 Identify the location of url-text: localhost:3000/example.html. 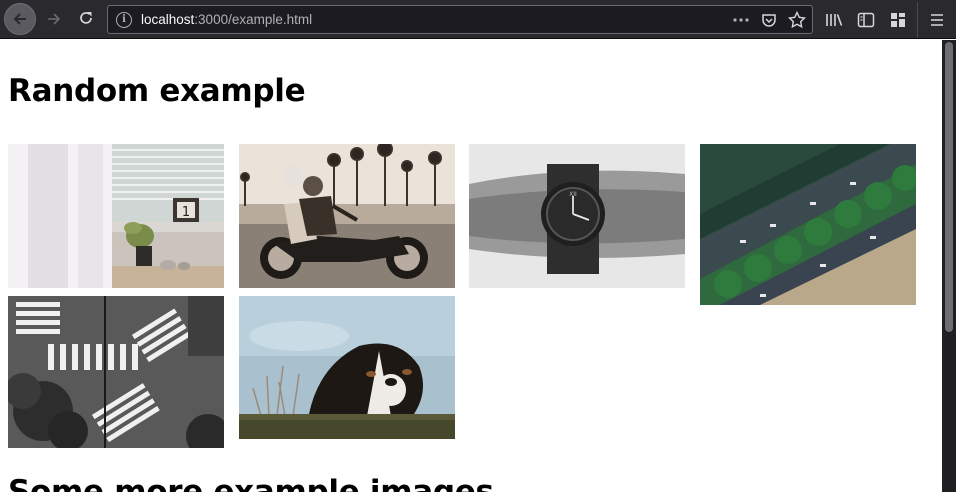
(226, 19).